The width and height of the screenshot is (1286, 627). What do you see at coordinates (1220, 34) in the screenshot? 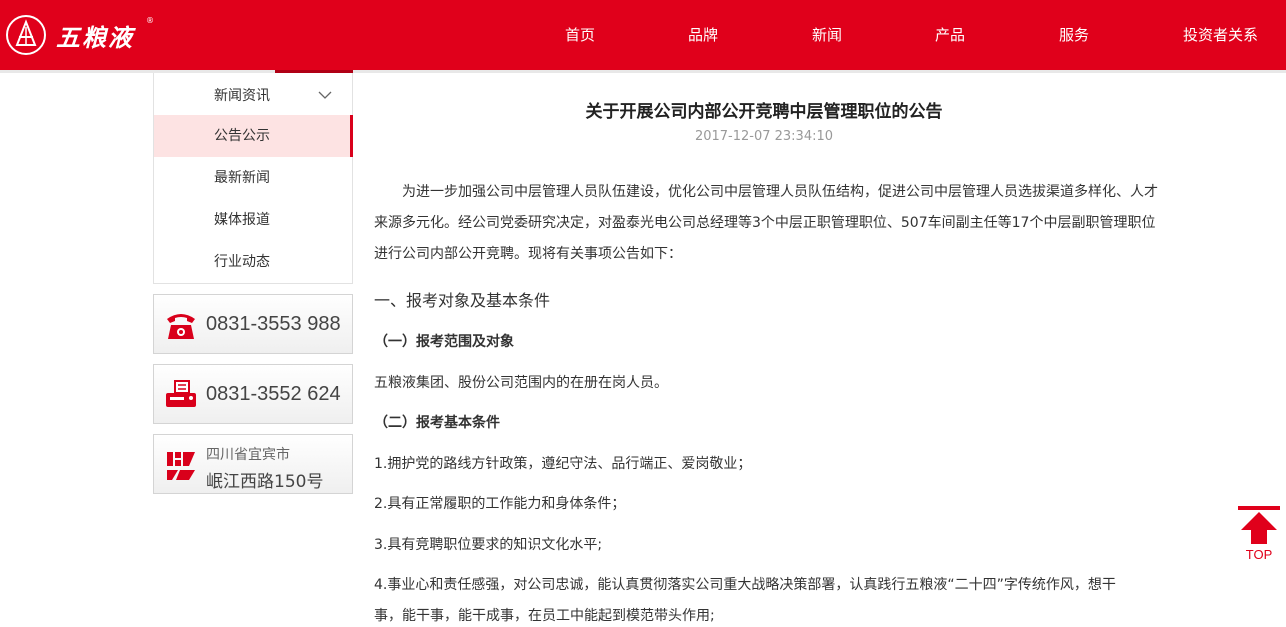
I see `nav-investors: 投资者关系` at bounding box center [1220, 34].